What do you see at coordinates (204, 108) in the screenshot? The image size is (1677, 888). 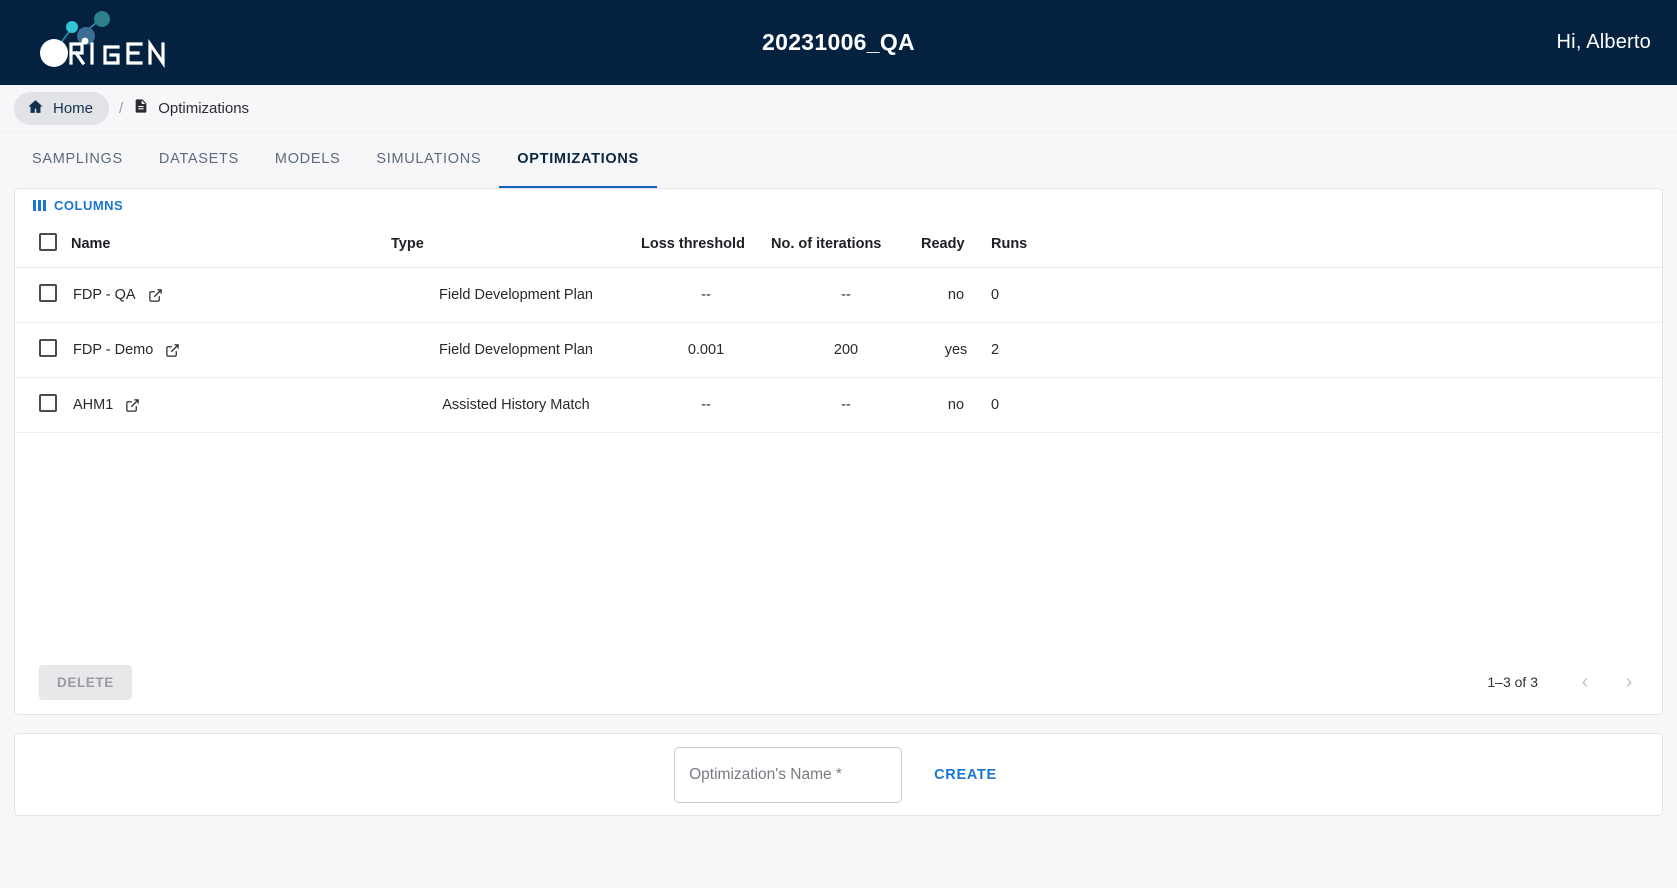 I see `breadcrumb-current-label: Optimizations` at bounding box center [204, 108].